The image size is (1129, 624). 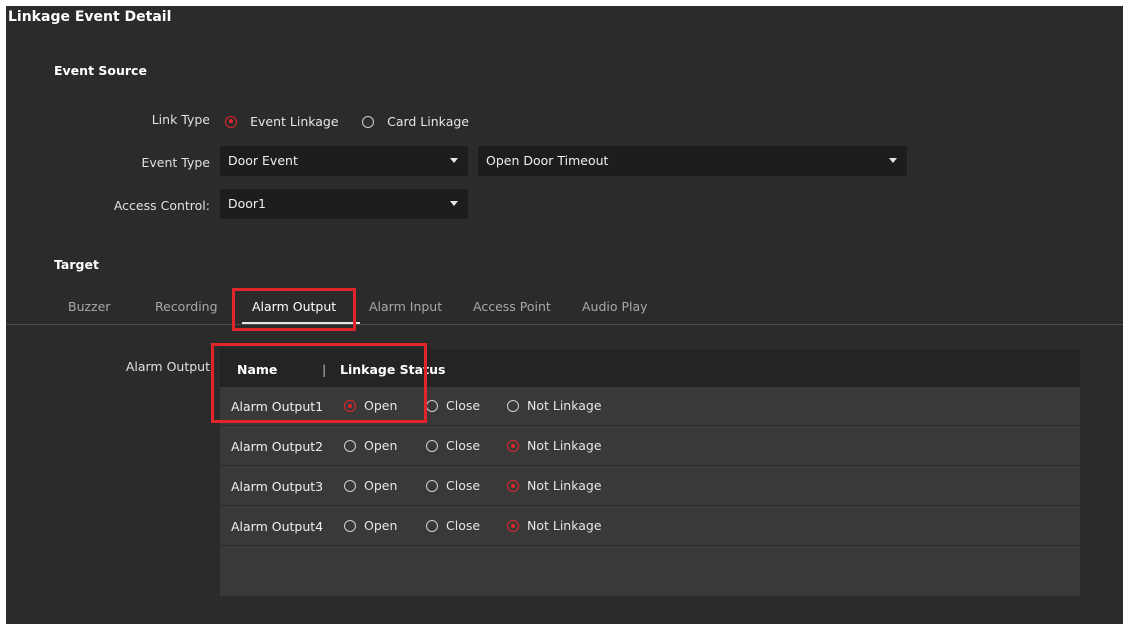 I want to click on table-row: Alarm Output4 Open Close Not Linkage, so click(x=650, y=526).